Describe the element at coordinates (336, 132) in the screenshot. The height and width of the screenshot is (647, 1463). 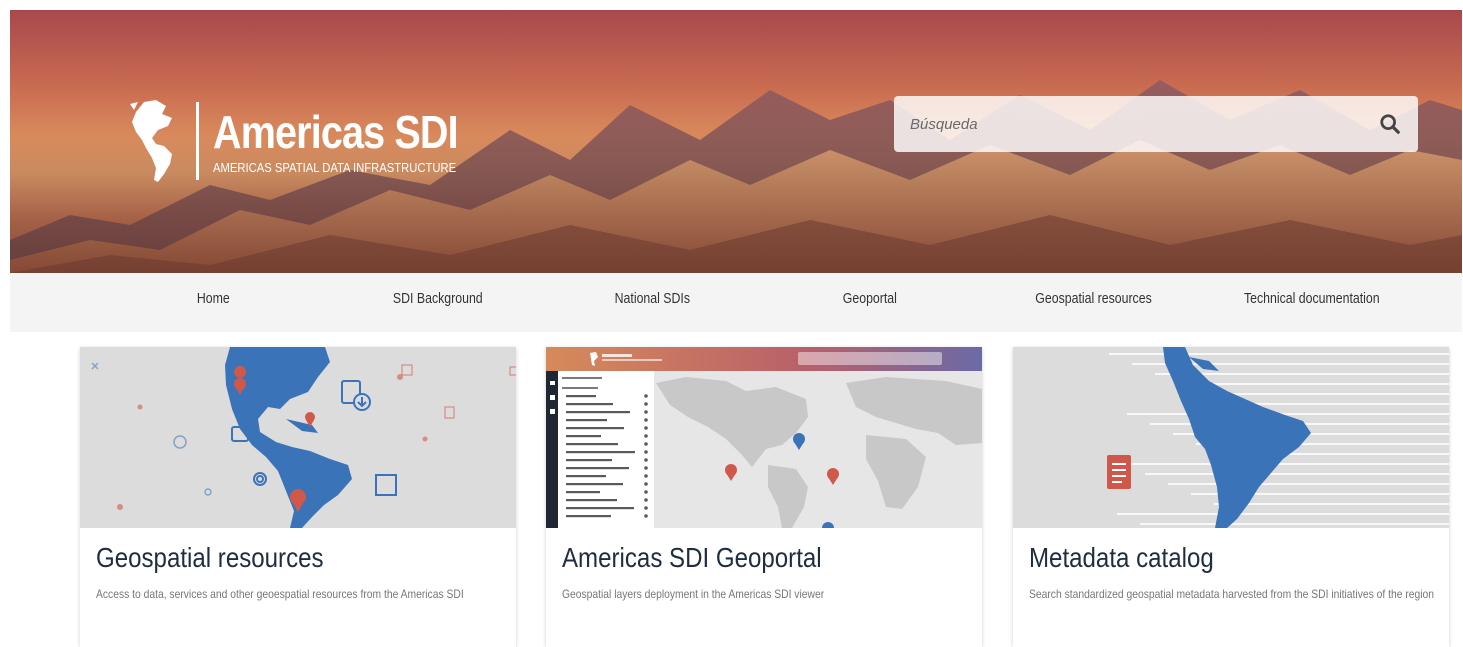
I see `logo-title: Americas SDI` at that location.